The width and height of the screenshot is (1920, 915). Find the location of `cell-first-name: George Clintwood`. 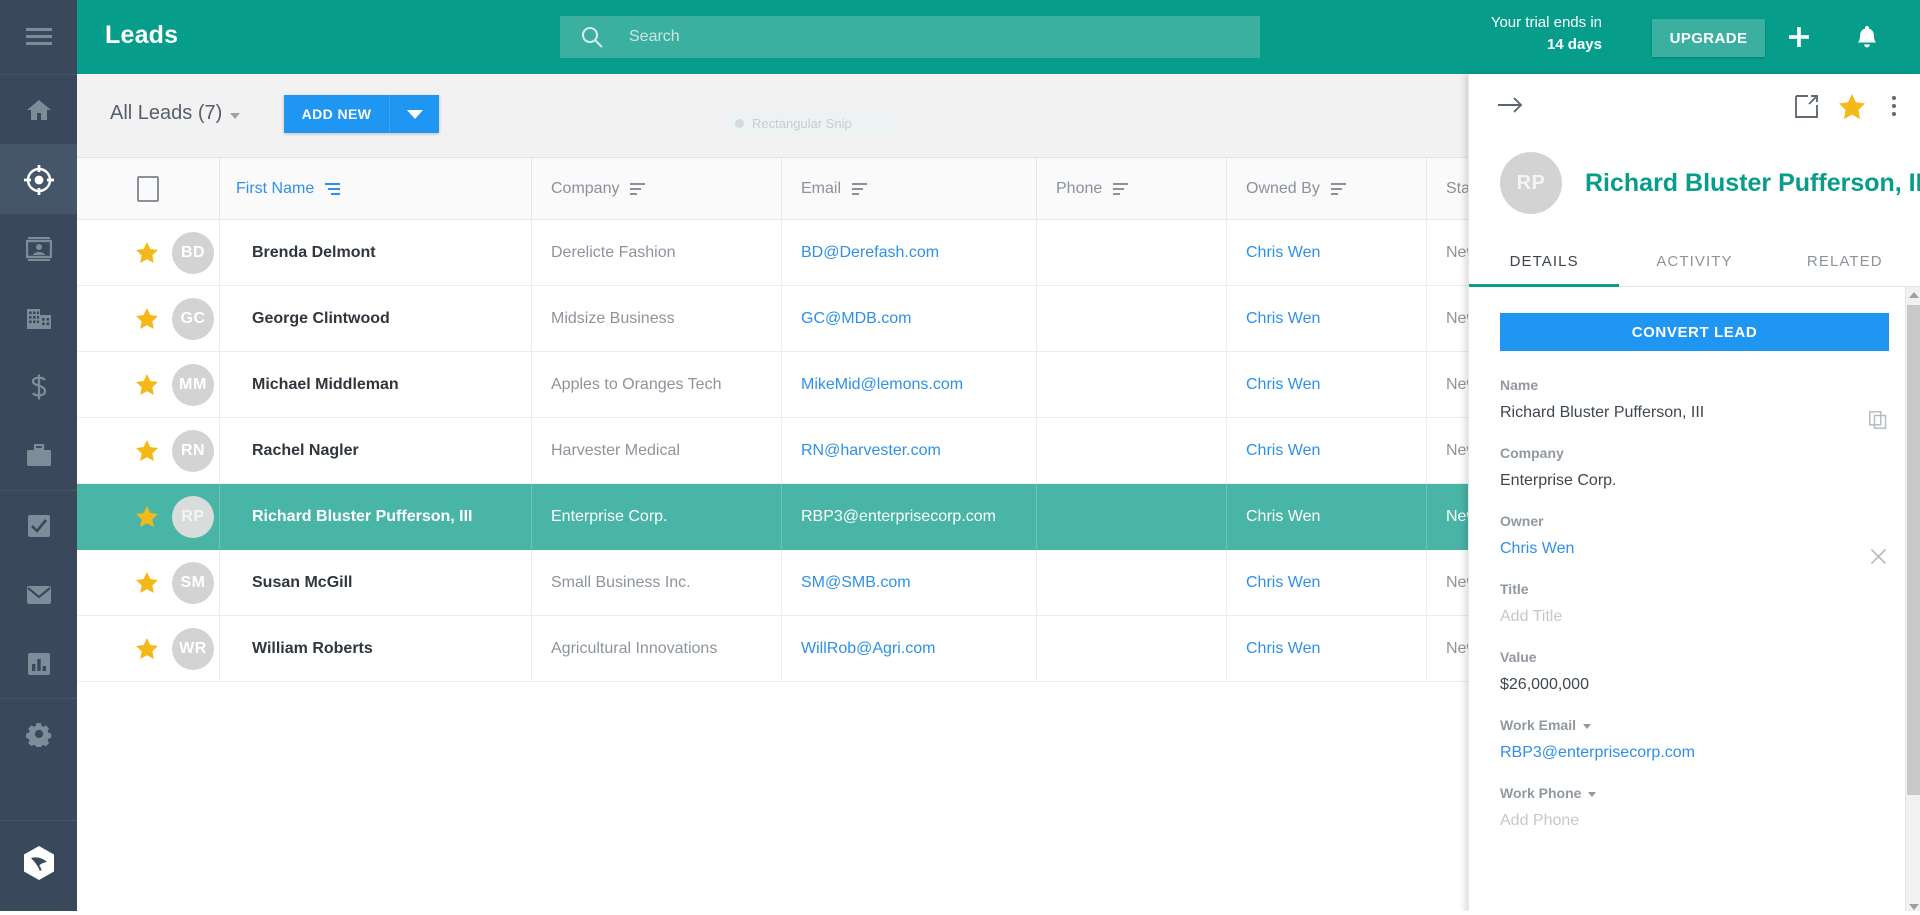

cell-first-name: George Clintwood is located at coordinates (376, 318).